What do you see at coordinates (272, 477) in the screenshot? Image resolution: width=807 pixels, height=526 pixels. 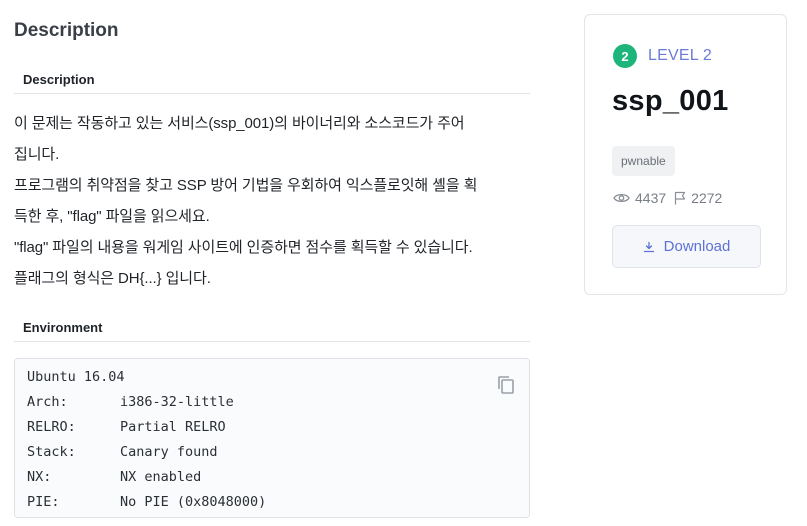 I see `environment-row: NX: NX enabled` at bounding box center [272, 477].